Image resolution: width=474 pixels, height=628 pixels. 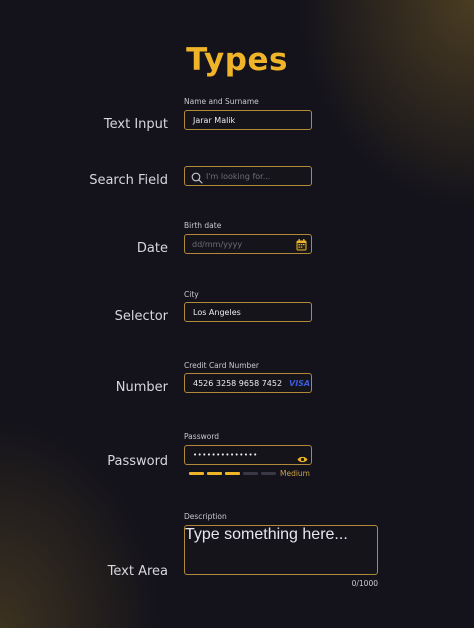 What do you see at coordinates (301, 247) in the screenshot?
I see `calendar-icon` at bounding box center [301, 247].